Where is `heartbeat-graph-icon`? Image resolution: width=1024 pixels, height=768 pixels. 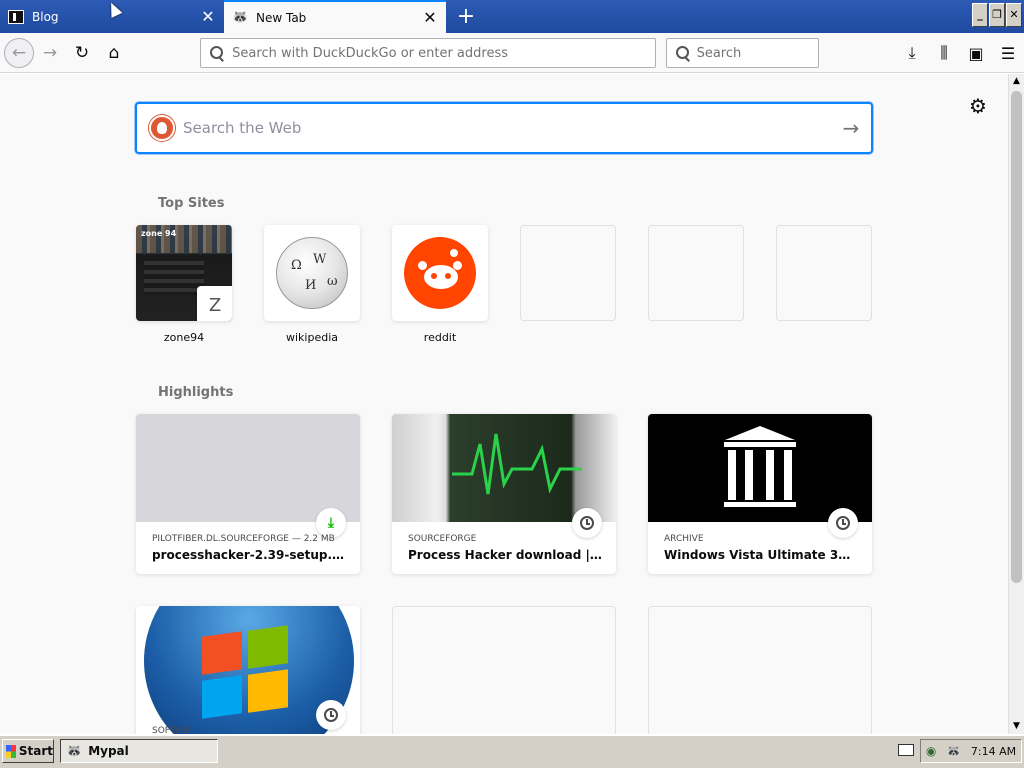
heartbeat-graph-icon is located at coordinates (517, 464).